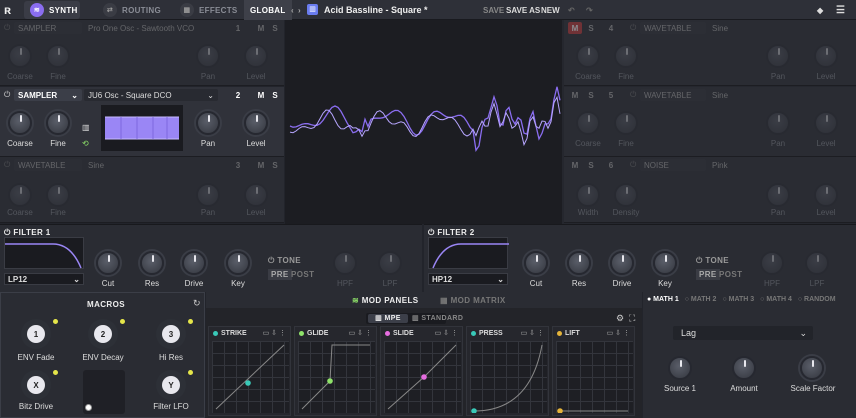  Describe the element at coordinates (280, 274) in the screenshot. I see `tone-pre-button: PRE` at that location.